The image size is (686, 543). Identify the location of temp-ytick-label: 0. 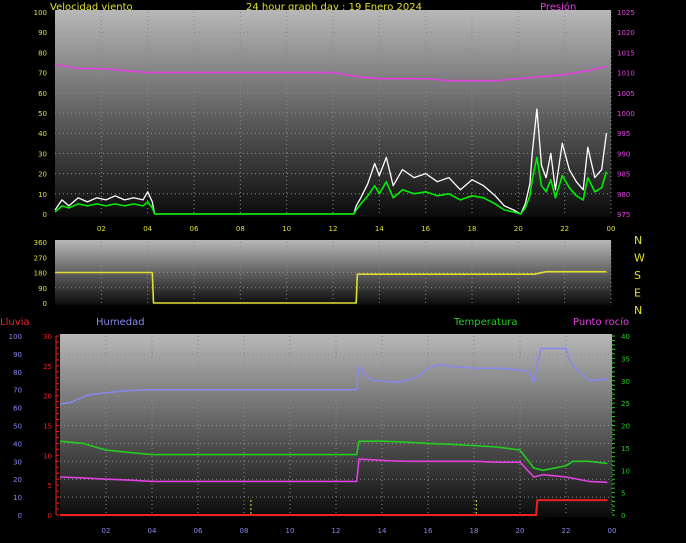
(623, 516).